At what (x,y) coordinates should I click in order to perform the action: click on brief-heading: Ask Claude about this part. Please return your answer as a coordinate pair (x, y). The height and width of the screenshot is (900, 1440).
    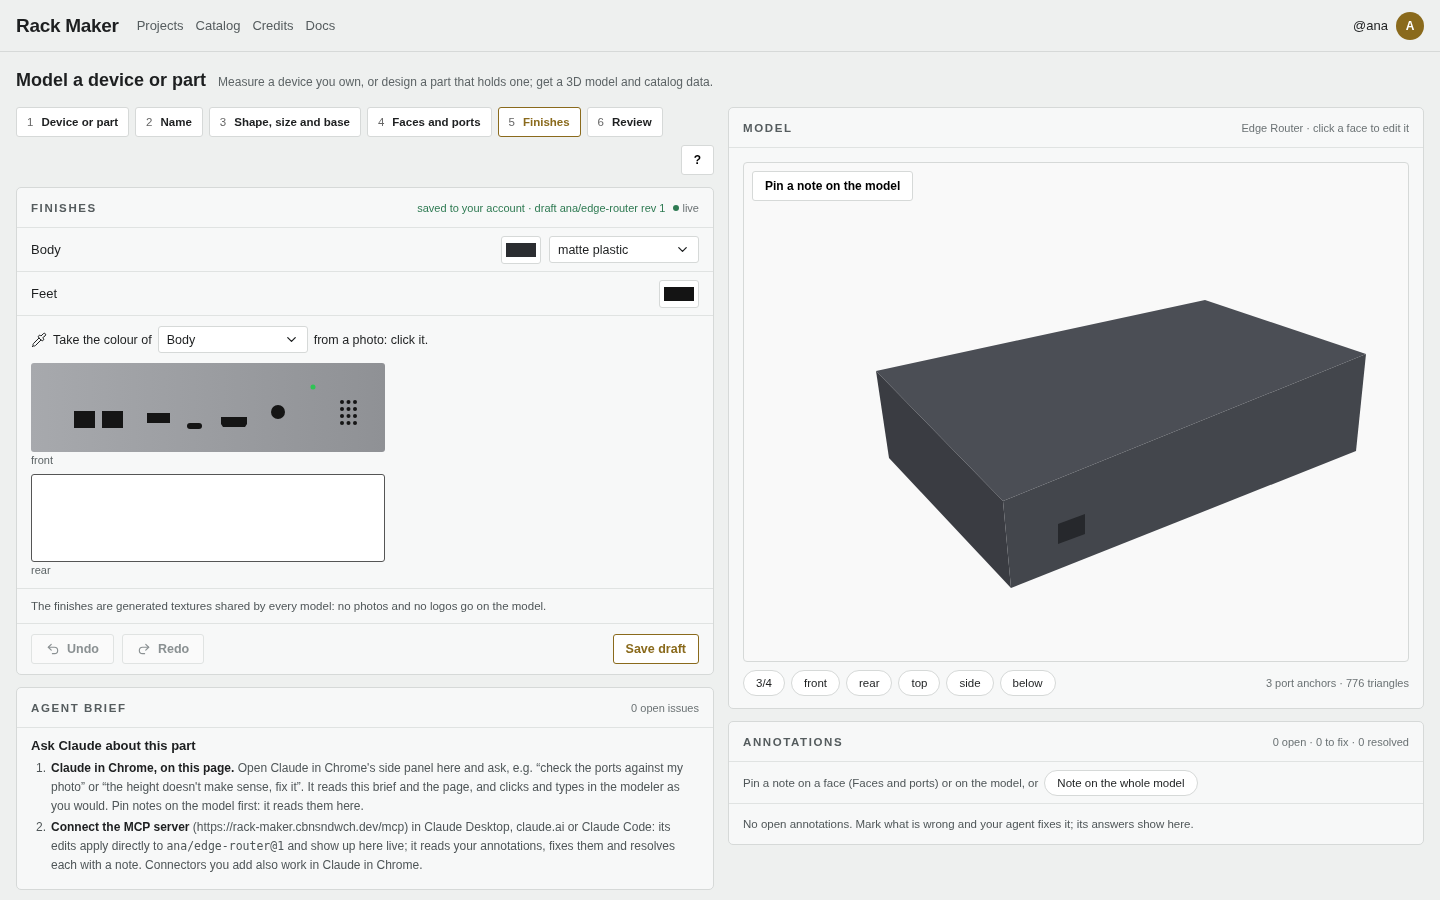
    Looking at the image, I should click on (114, 745).